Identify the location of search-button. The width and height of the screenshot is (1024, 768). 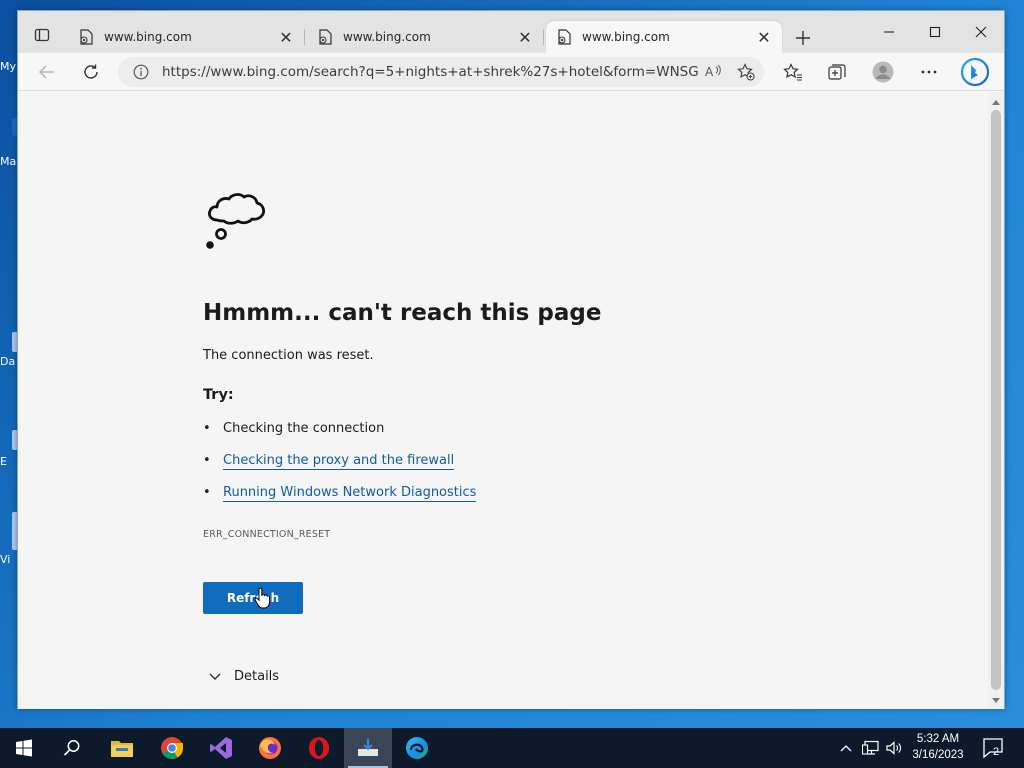
(72, 748).